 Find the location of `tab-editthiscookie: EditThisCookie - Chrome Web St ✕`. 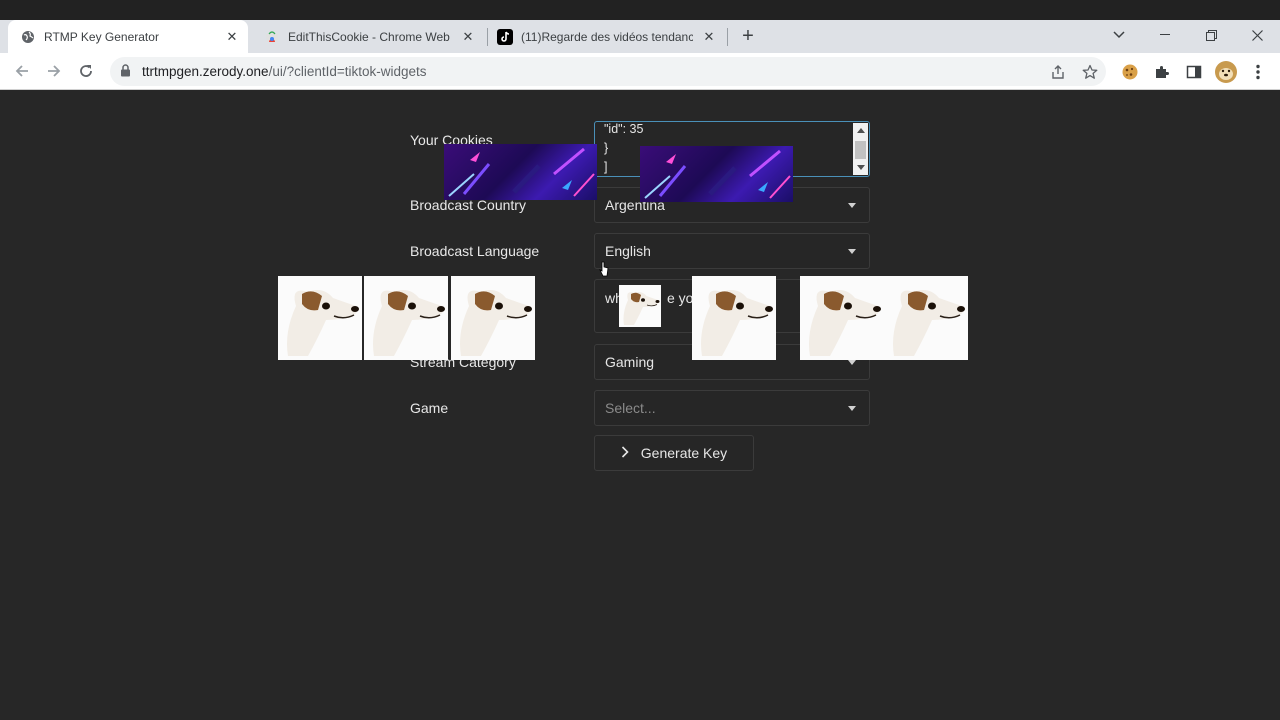

tab-editthiscookie: EditThisCookie - Chrome Web St ✕ is located at coordinates (368, 36).